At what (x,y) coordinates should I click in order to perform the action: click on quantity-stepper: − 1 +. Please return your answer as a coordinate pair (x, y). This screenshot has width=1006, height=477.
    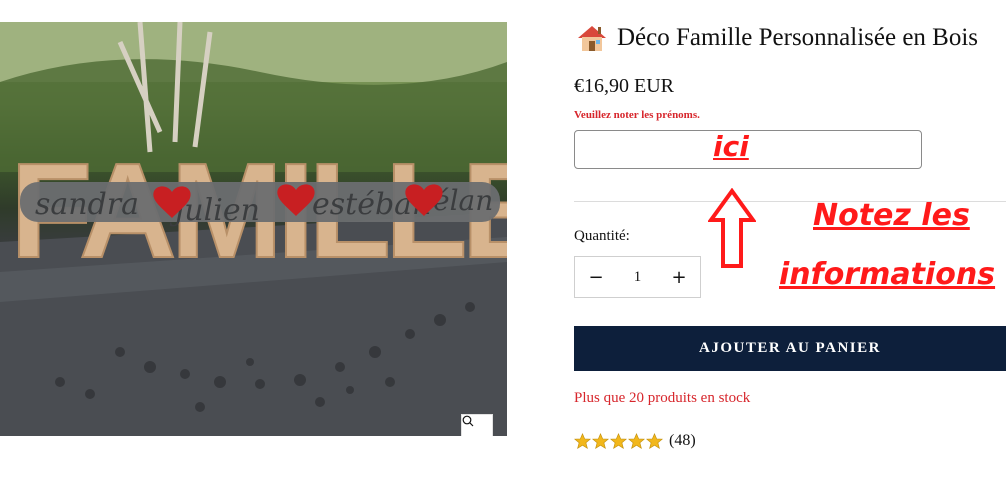
    Looking at the image, I should click on (637, 277).